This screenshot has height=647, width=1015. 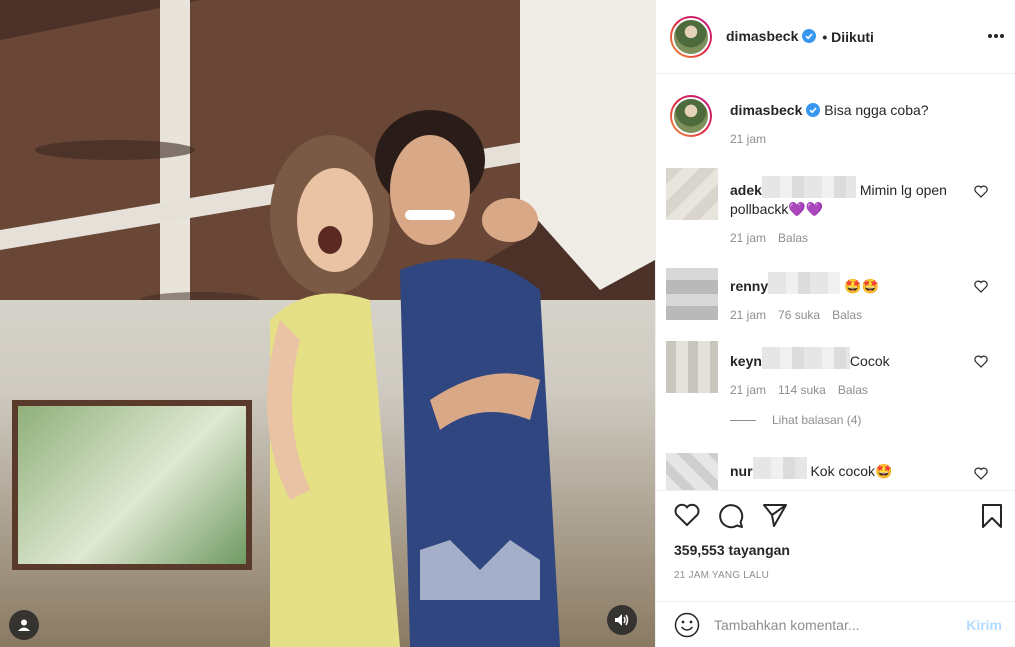 I want to click on bookmark-icon, so click(x=992, y=516).